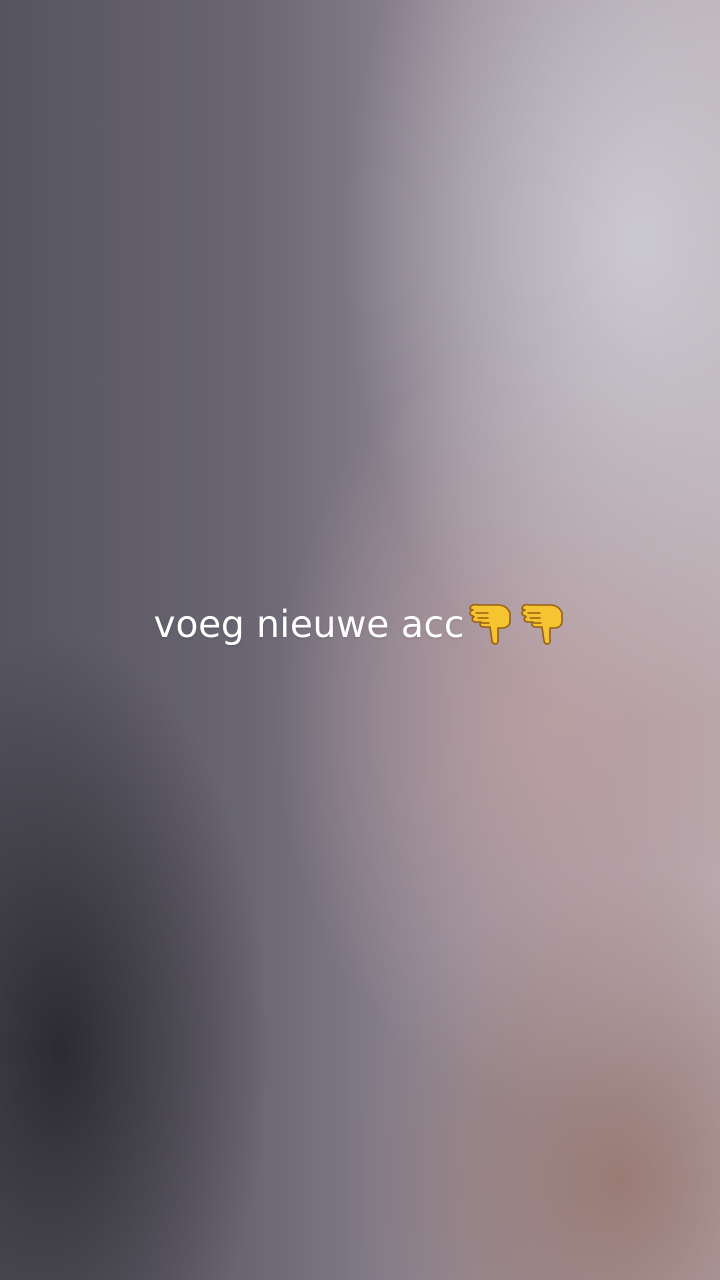 The height and width of the screenshot is (1280, 720). Describe the element at coordinates (516, 625) in the screenshot. I see `caption-emoji-group` at that location.